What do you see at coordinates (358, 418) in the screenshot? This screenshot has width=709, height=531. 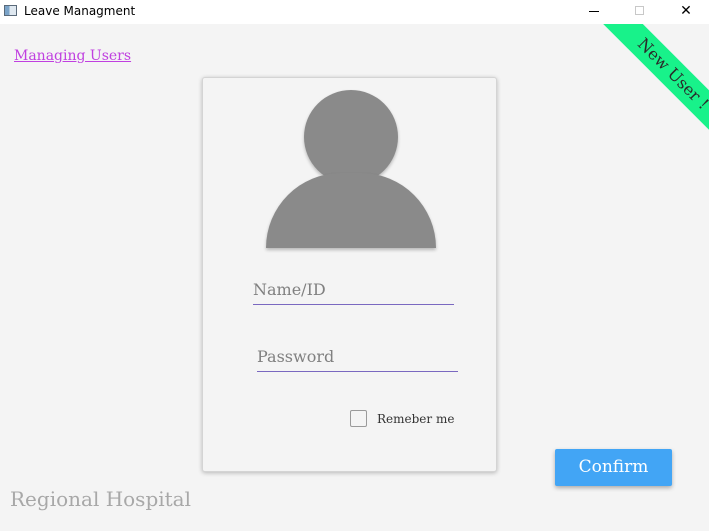 I see `remember-me-checkbox` at bounding box center [358, 418].